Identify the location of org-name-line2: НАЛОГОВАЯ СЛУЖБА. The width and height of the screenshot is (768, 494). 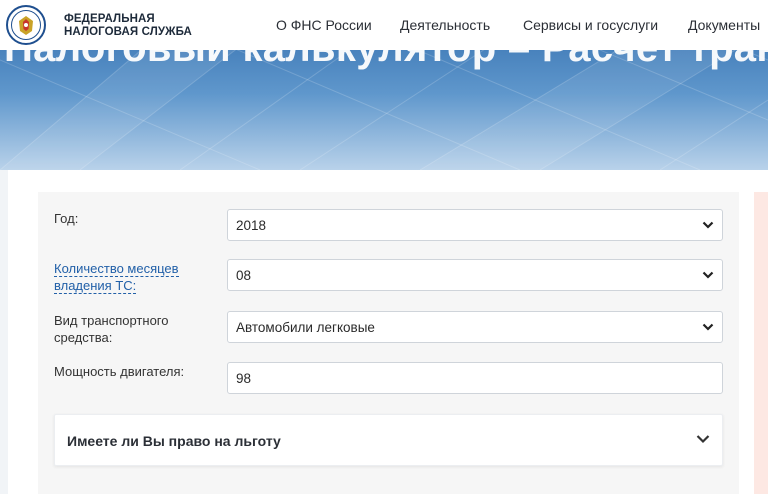
(128, 32).